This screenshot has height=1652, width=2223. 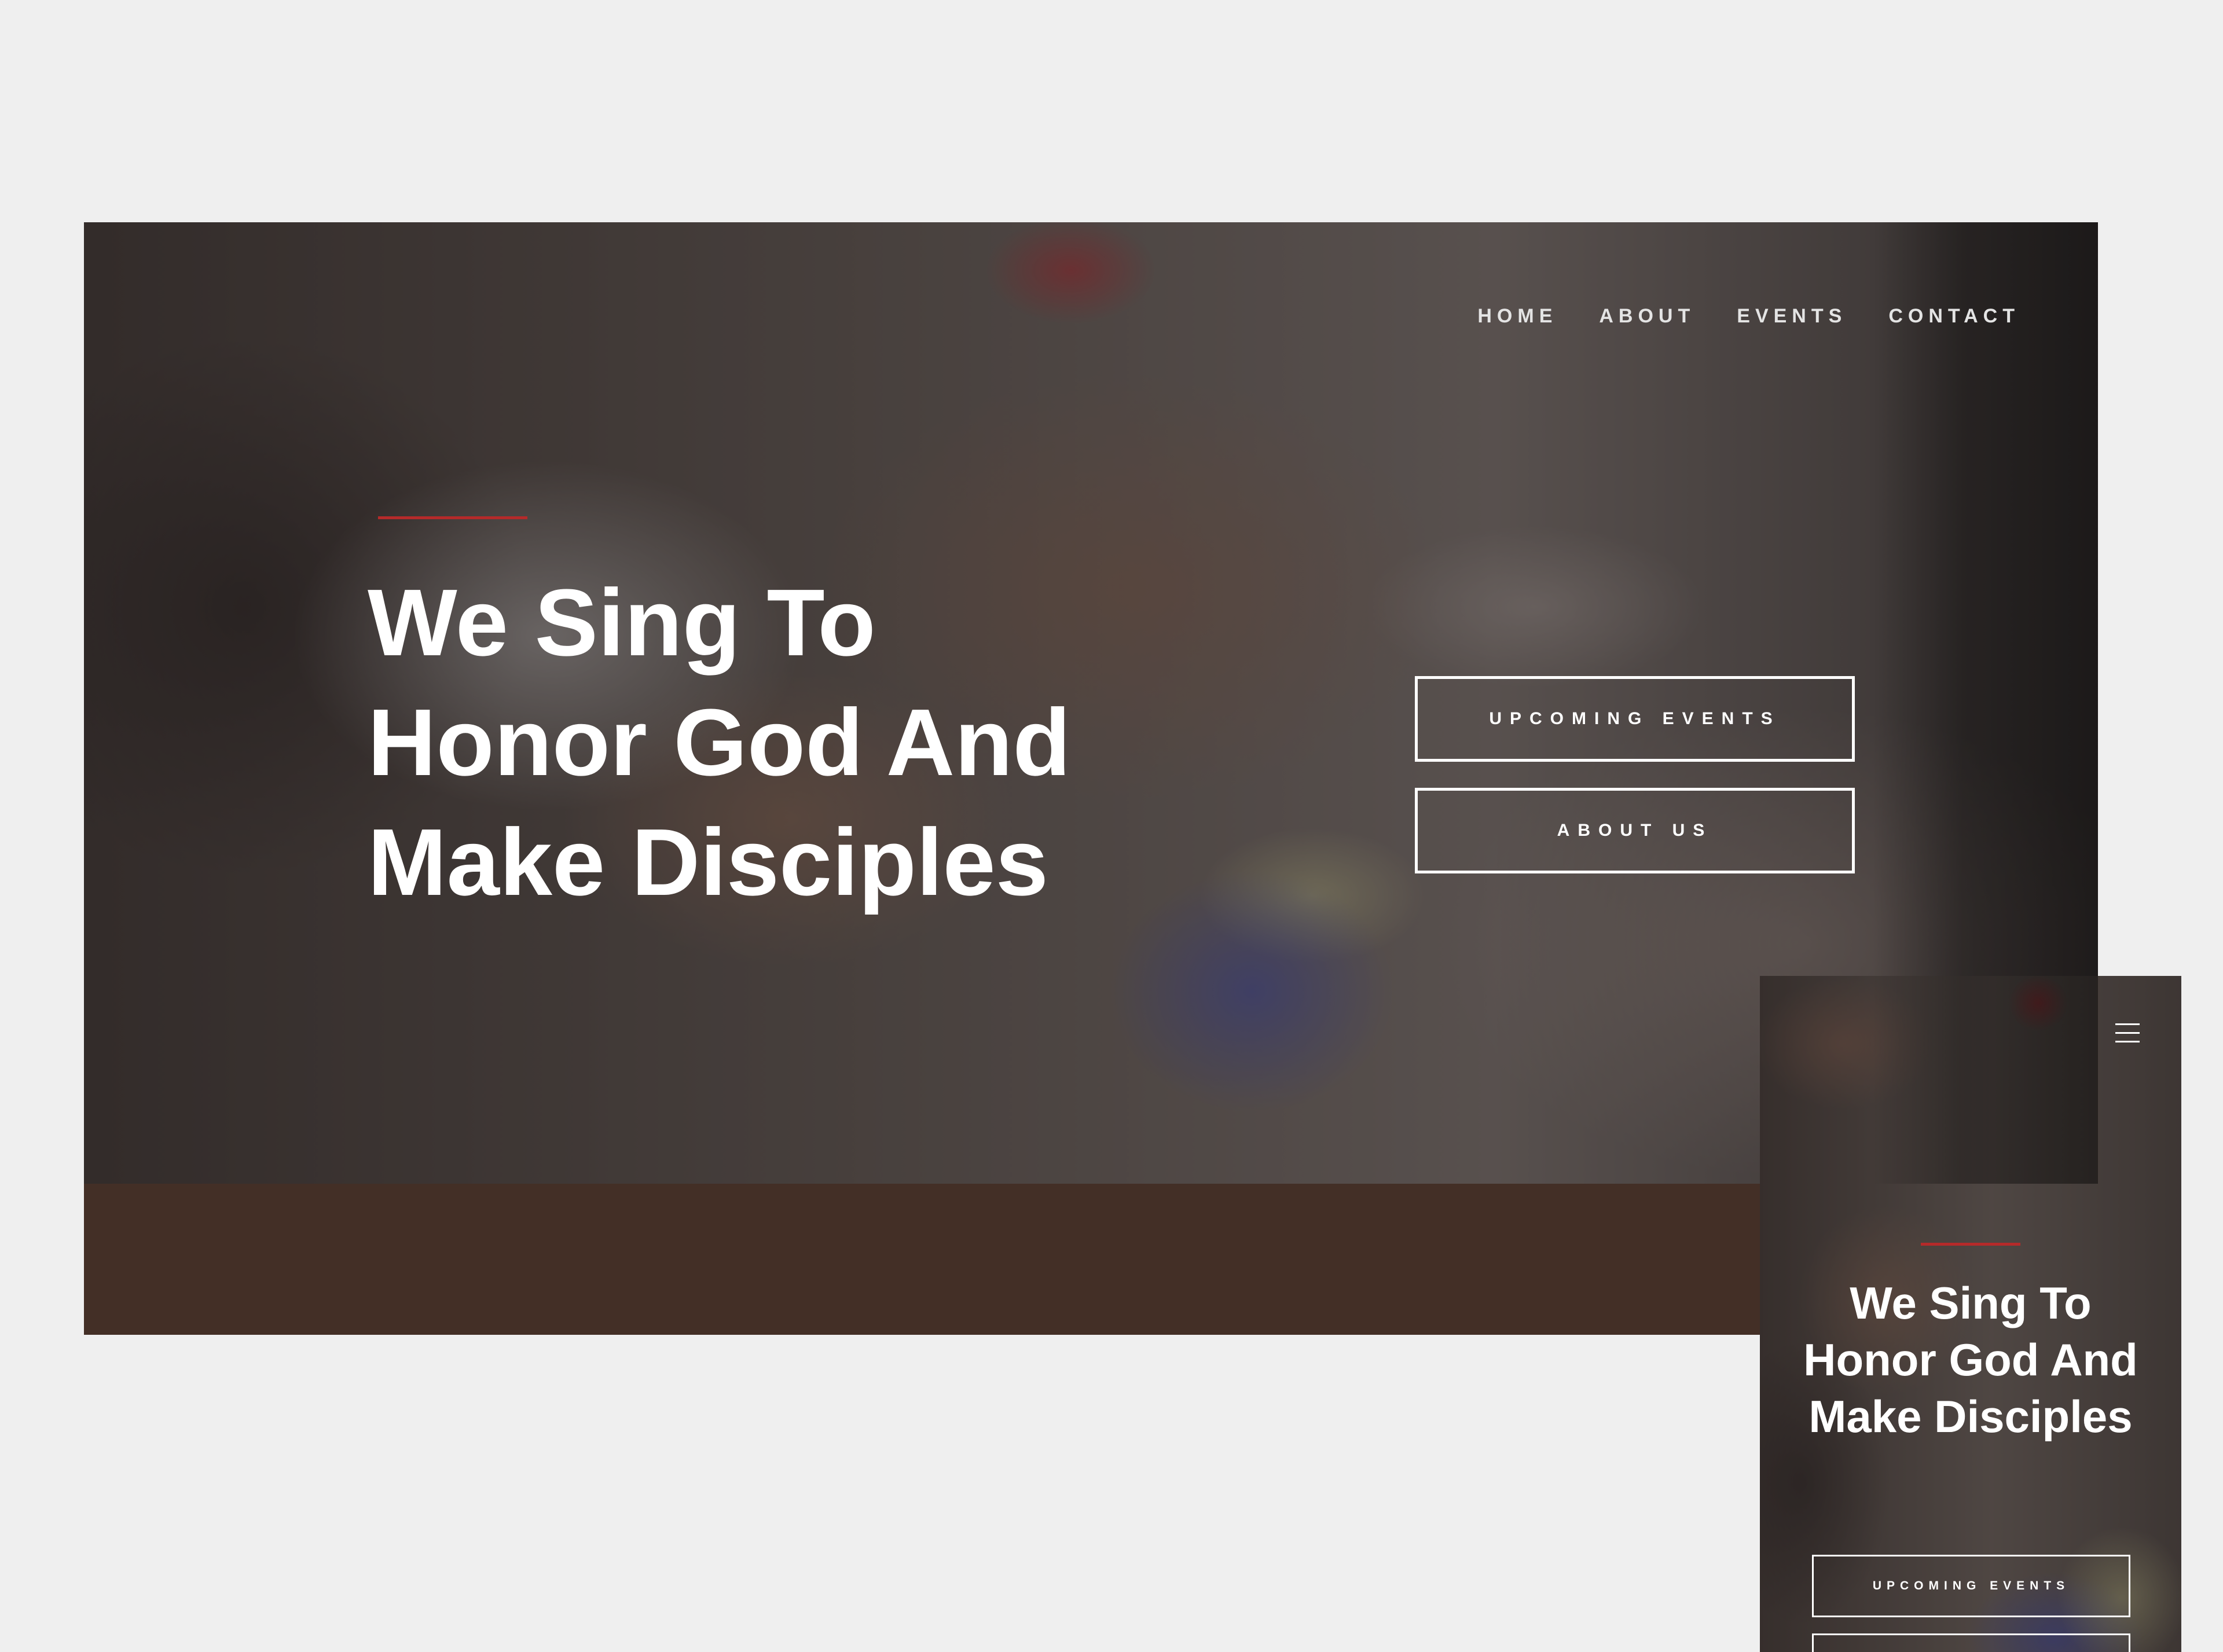 I want to click on mobile-hero-title: We Sing To Honor God And Make Disciples, so click(x=1970, y=1359).